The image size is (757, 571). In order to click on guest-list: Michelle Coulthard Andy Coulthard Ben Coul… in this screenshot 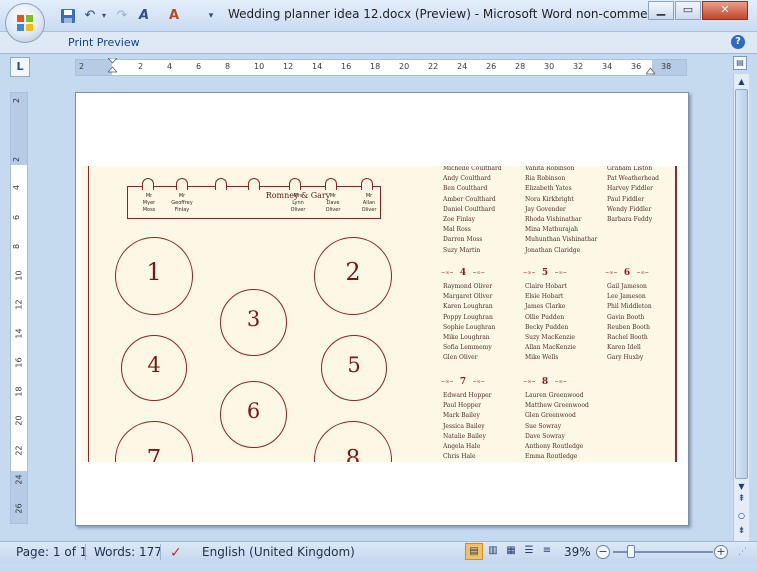, I will do `click(472, 211)`.